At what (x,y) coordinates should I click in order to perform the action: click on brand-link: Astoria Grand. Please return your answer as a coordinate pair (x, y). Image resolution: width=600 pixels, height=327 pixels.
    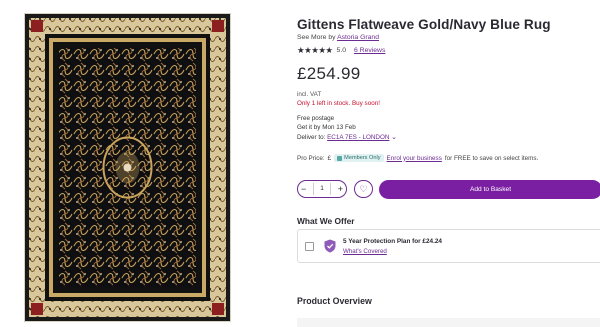
    Looking at the image, I should click on (358, 37).